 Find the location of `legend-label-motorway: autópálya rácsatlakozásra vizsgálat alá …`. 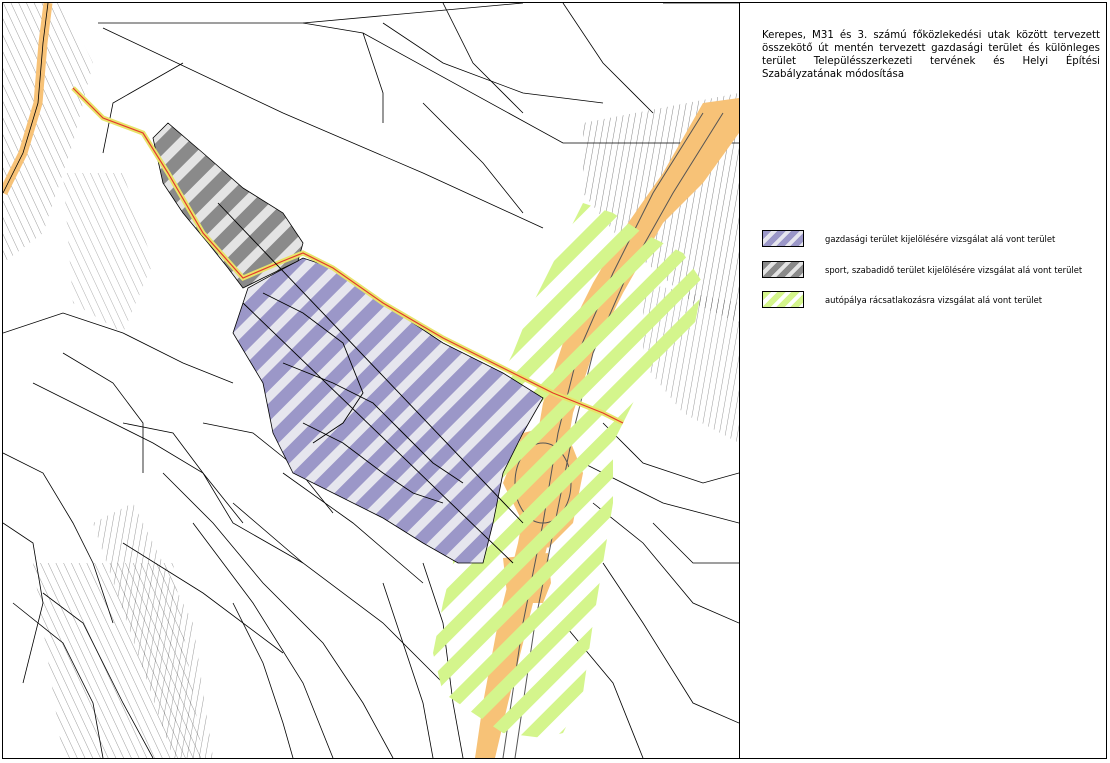

legend-label-motorway: autópálya rácsatlakozásra vizsgálat alá … is located at coordinates (934, 299).